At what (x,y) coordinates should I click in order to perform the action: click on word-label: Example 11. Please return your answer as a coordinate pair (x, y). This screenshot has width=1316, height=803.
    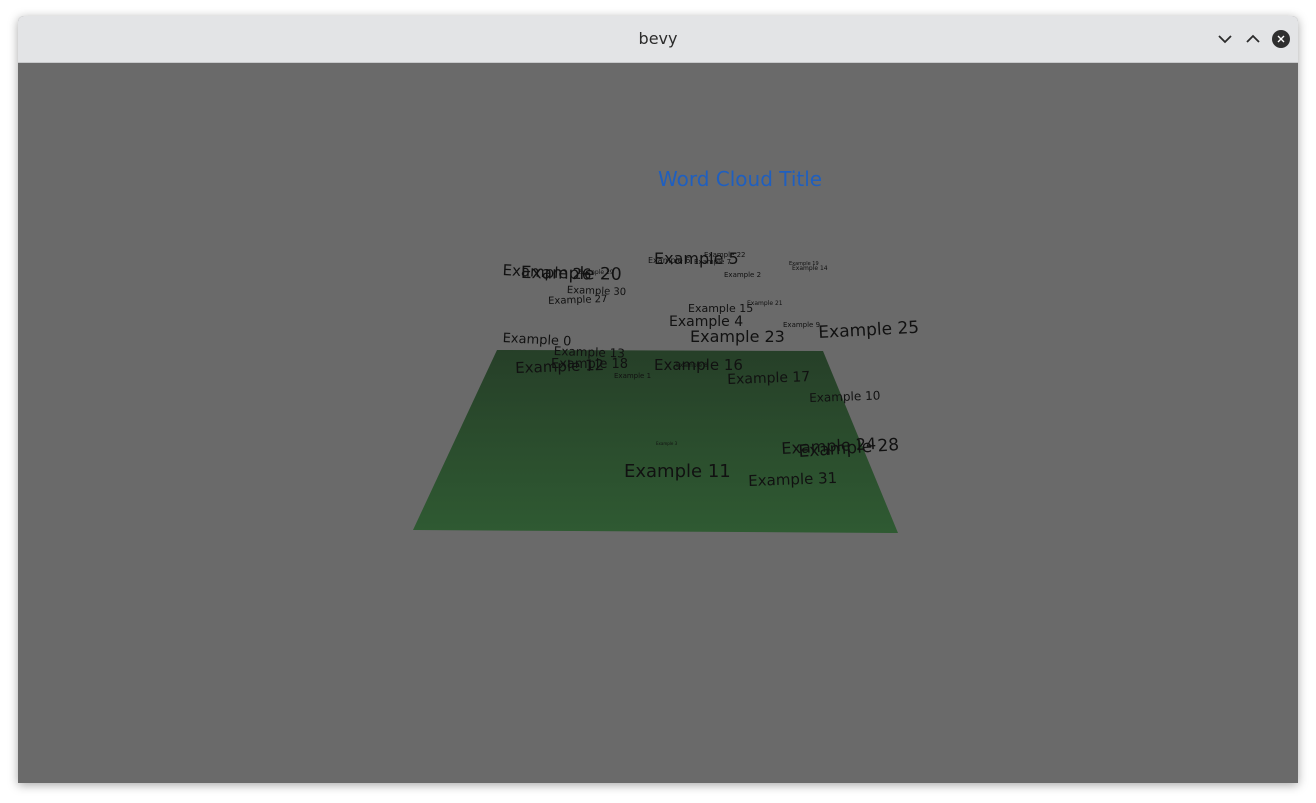
    Looking at the image, I should click on (677, 471).